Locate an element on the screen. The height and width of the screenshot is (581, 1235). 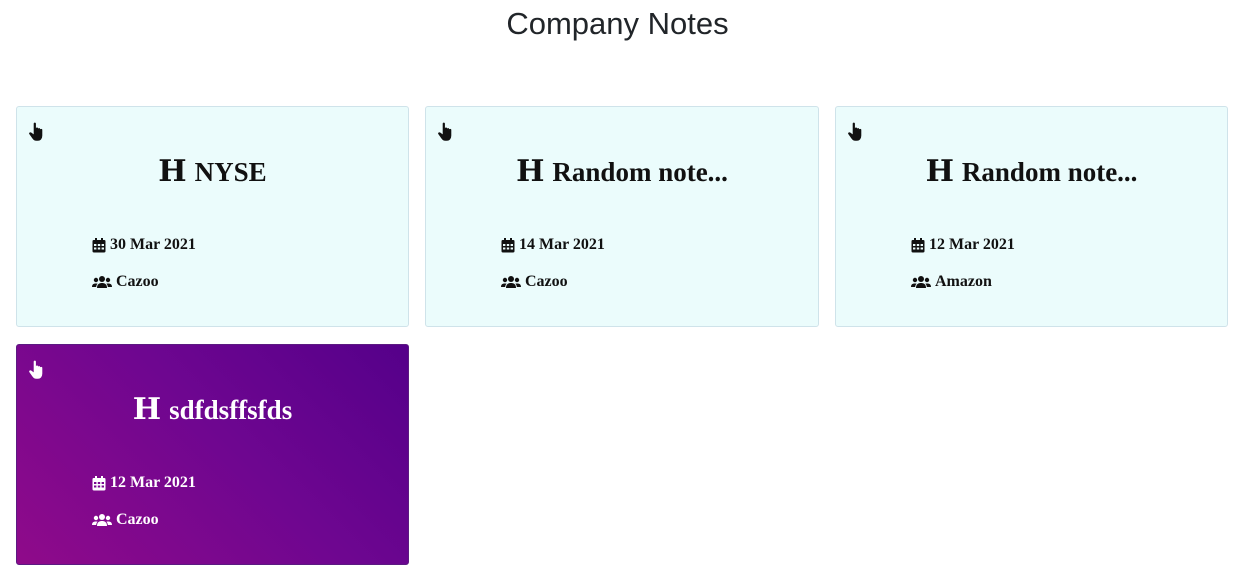
note-title: H NYSE is located at coordinates (212, 172).